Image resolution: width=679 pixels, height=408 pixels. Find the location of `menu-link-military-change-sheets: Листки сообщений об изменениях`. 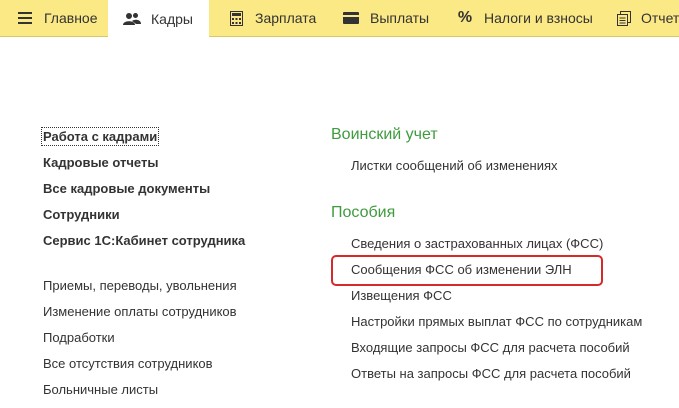

menu-link-military-change-sheets: Листки сообщений об изменениях is located at coordinates (454, 165).